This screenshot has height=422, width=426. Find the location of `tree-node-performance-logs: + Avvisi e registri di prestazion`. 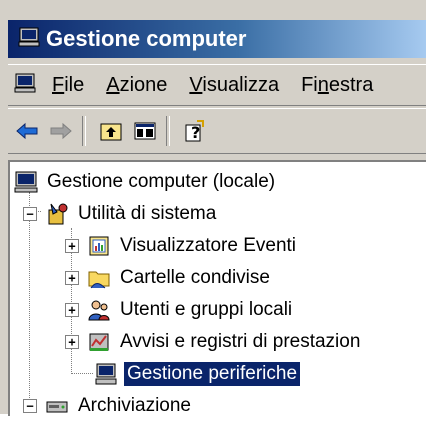

tree-node-performance-logs: + Avvisi e registri di prestazion is located at coordinates (214, 342).